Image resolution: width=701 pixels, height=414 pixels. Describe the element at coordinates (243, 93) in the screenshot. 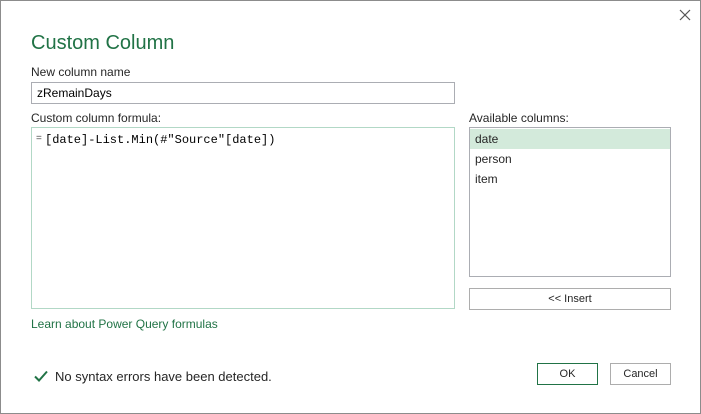

I see `column-name-input` at that location.